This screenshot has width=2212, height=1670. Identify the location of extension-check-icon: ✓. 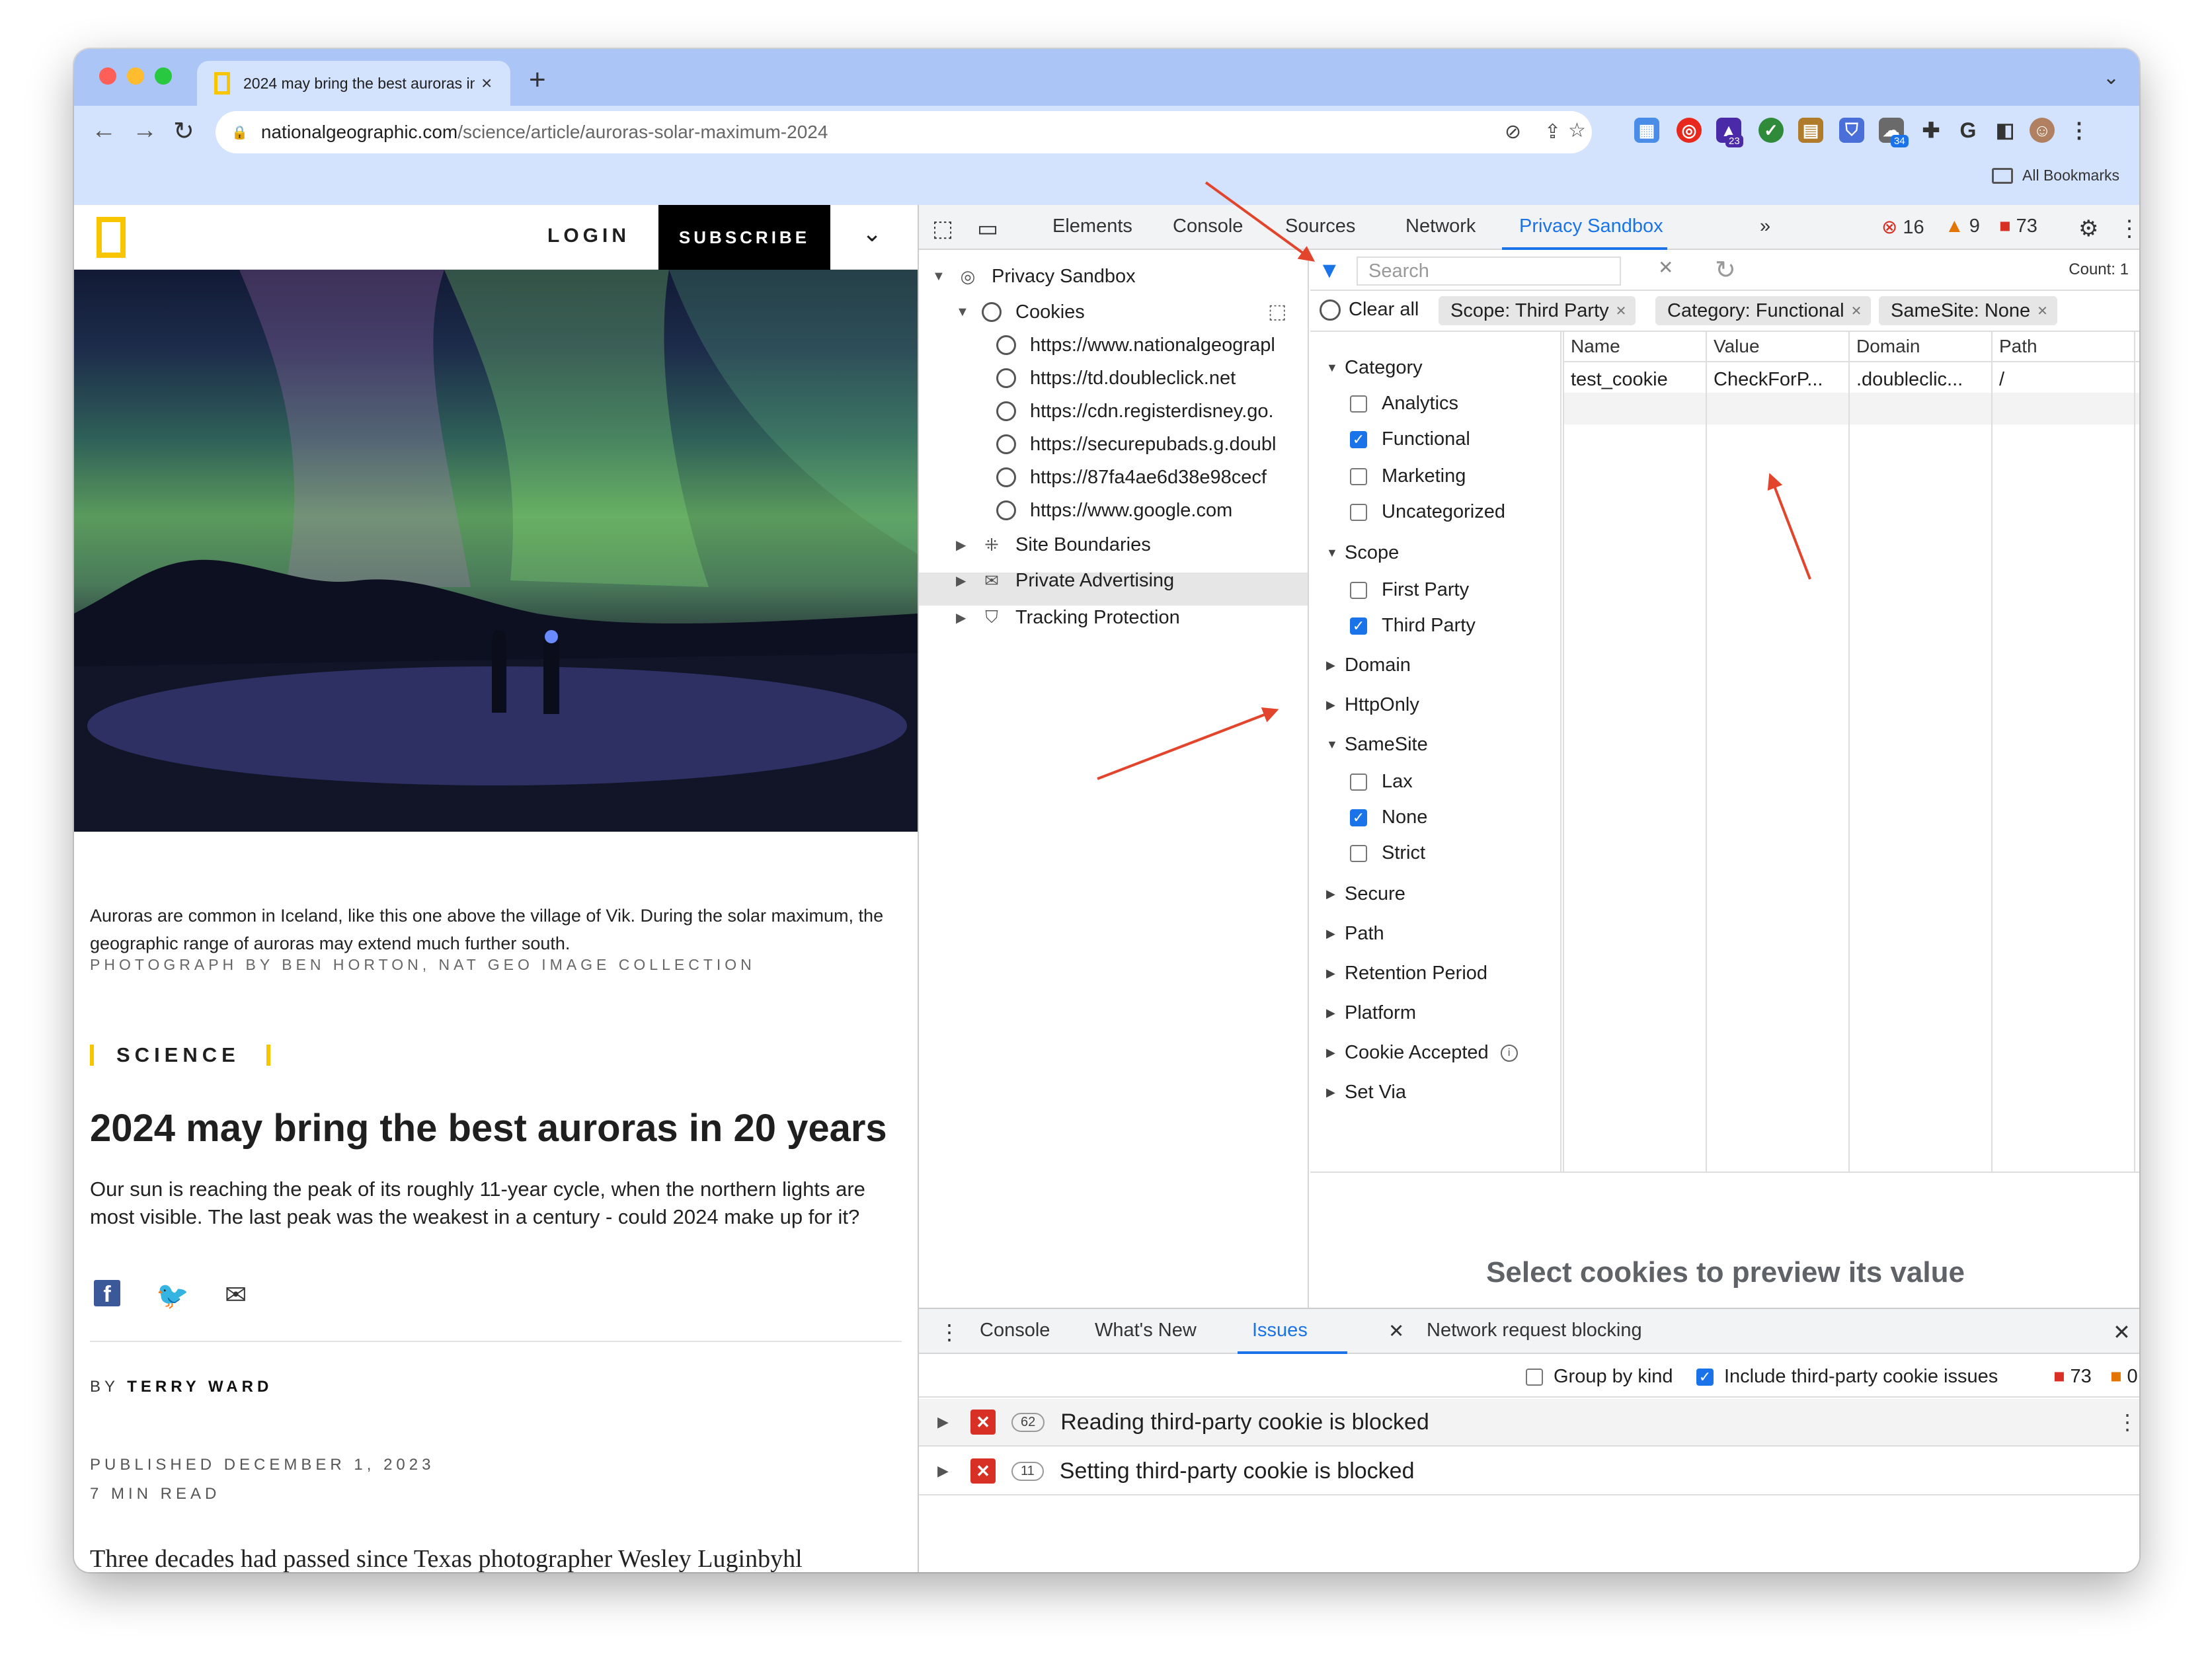
(1771, 130).